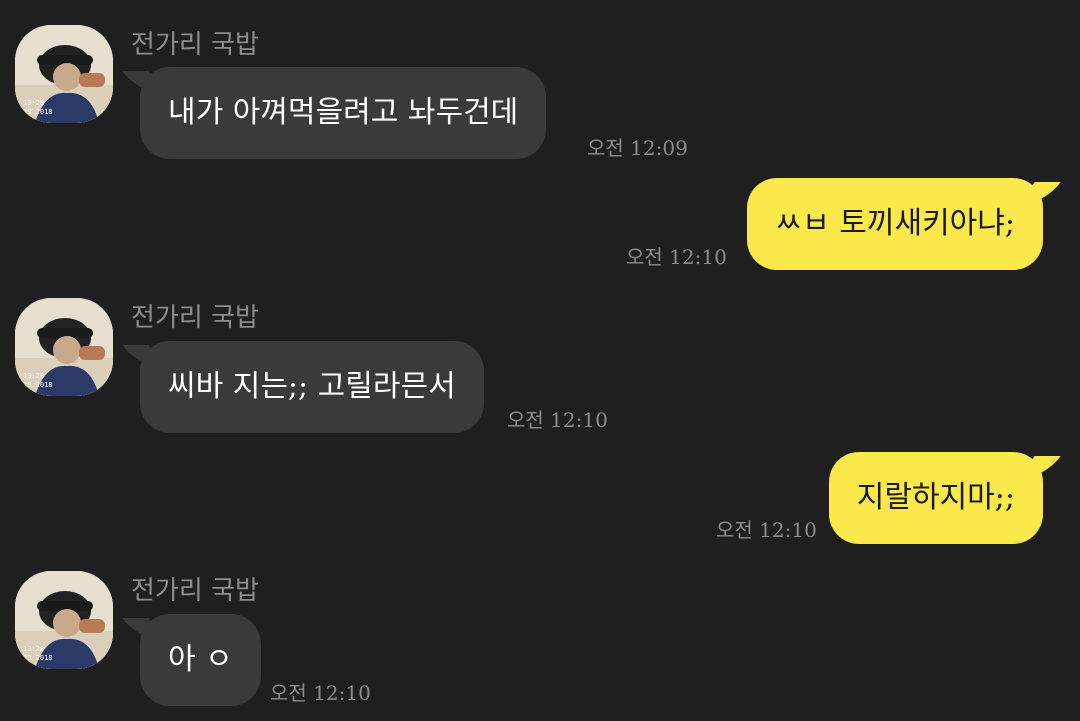 The width and height of the screenshot is (1080, 721). Describe the element at coordinates (894, 224) in the screenshot. I see `message-bubble-outgoing: ㅆㅂ 토끼새키아냐;` at that location.